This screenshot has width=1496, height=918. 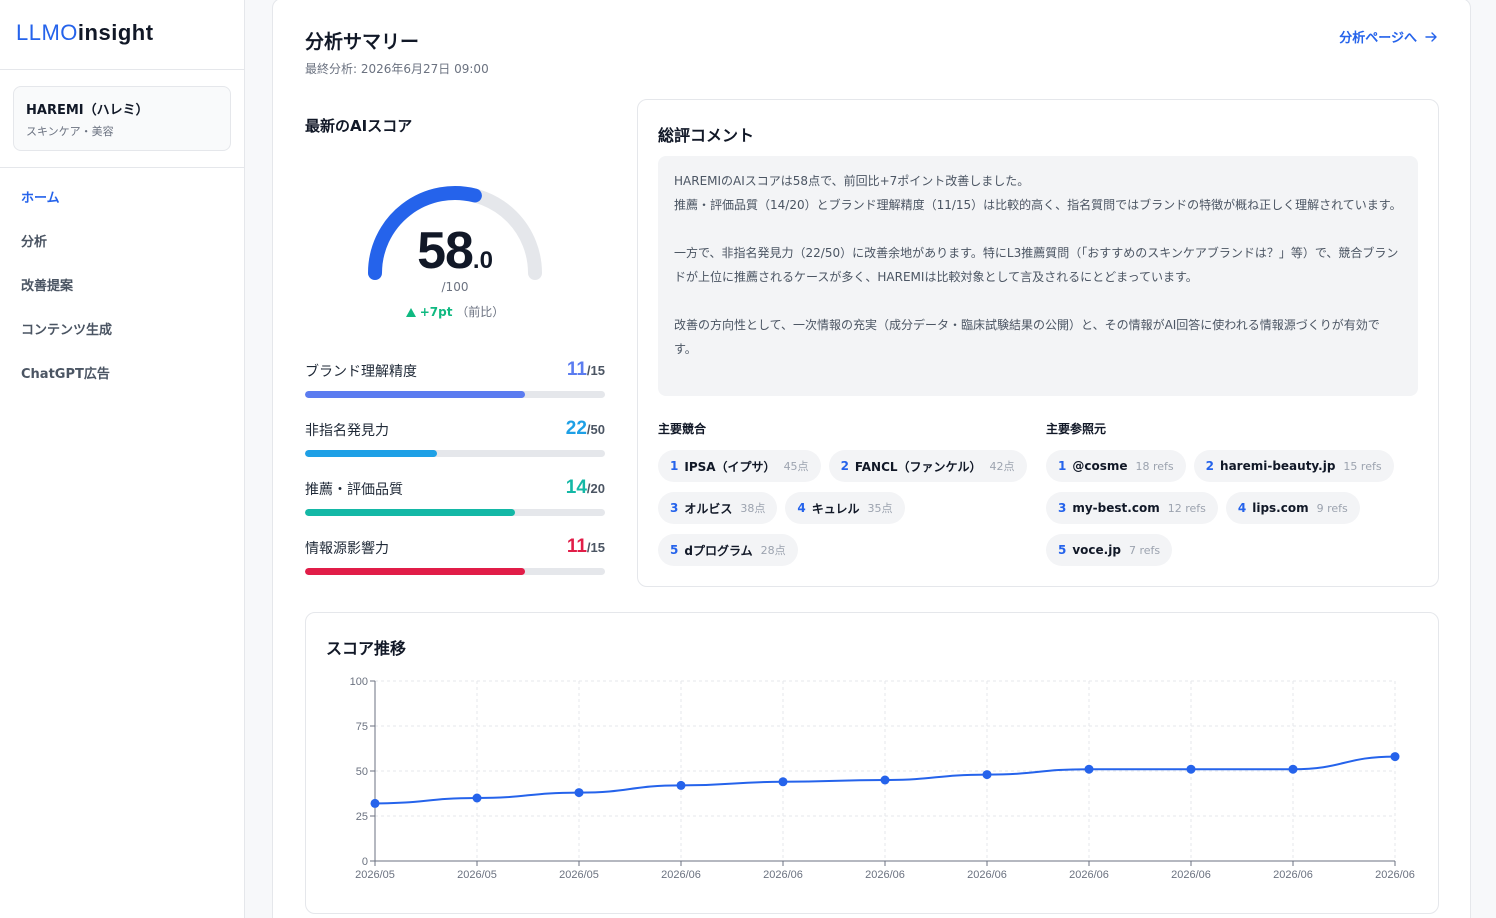 What do you see at coordinates (1362, 466) in the screenshot?
I see `chip-refs: 15 refs` at bounding box center [1362, 466].